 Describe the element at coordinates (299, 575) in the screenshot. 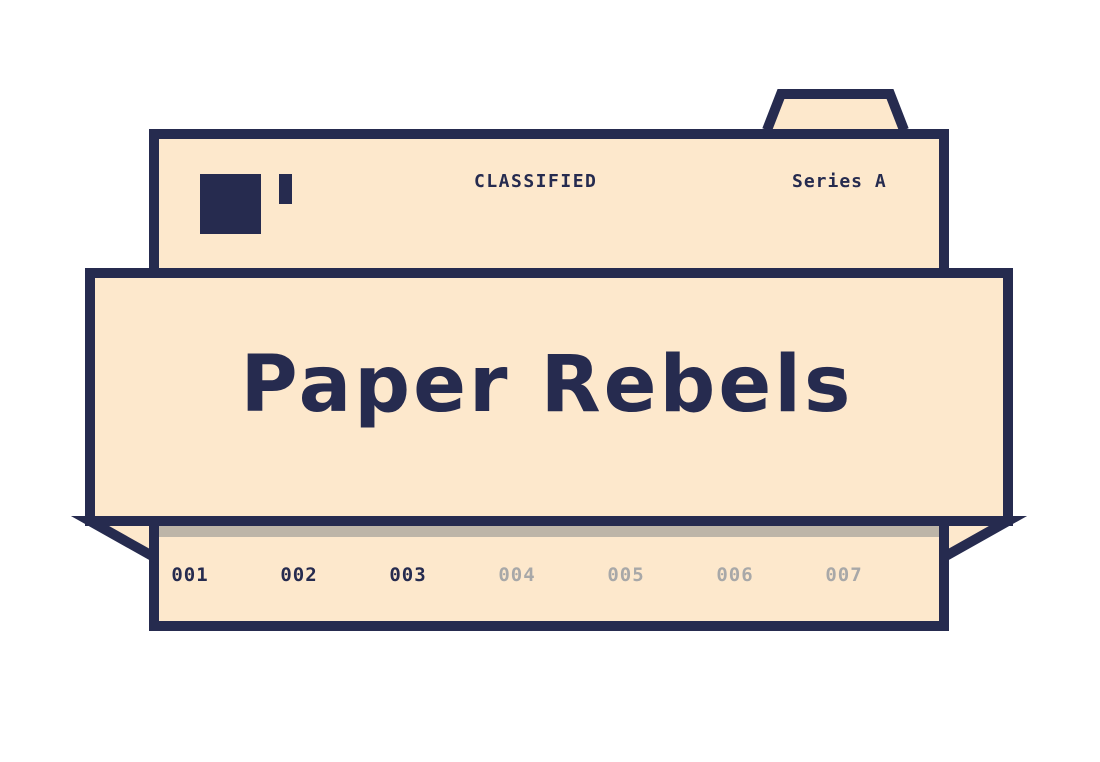

I see `issue-002: 002` at that location.